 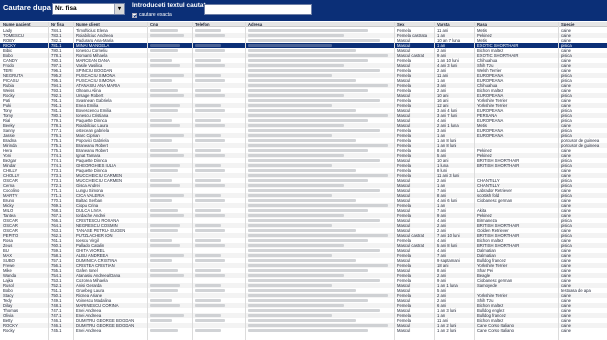 What do you see at coordinates (89, 330) in the screenshot?
I see `cell-client-name: Enei Andreea` at bounding box center [89, 330].